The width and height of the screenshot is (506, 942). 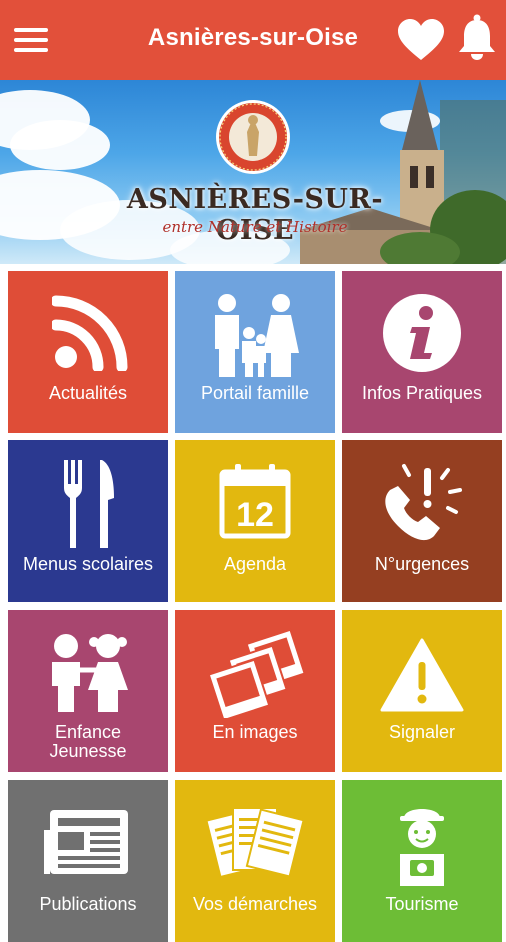 I want to click on tile-infos-pratiques: Infos Pratiques, so click(x=422, y=352).